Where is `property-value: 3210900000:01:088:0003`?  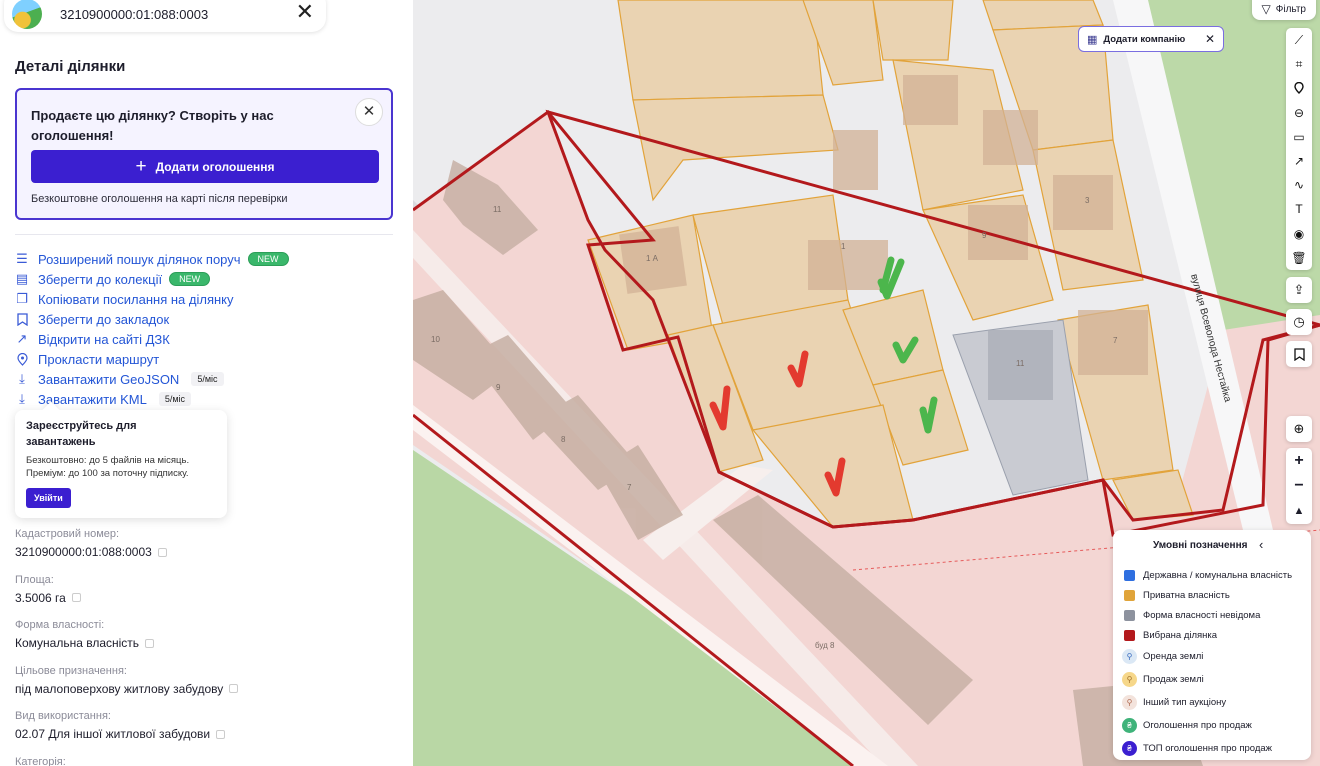 property-value: 3210900000:01:088:0003 is located at coordinates (83, 552).